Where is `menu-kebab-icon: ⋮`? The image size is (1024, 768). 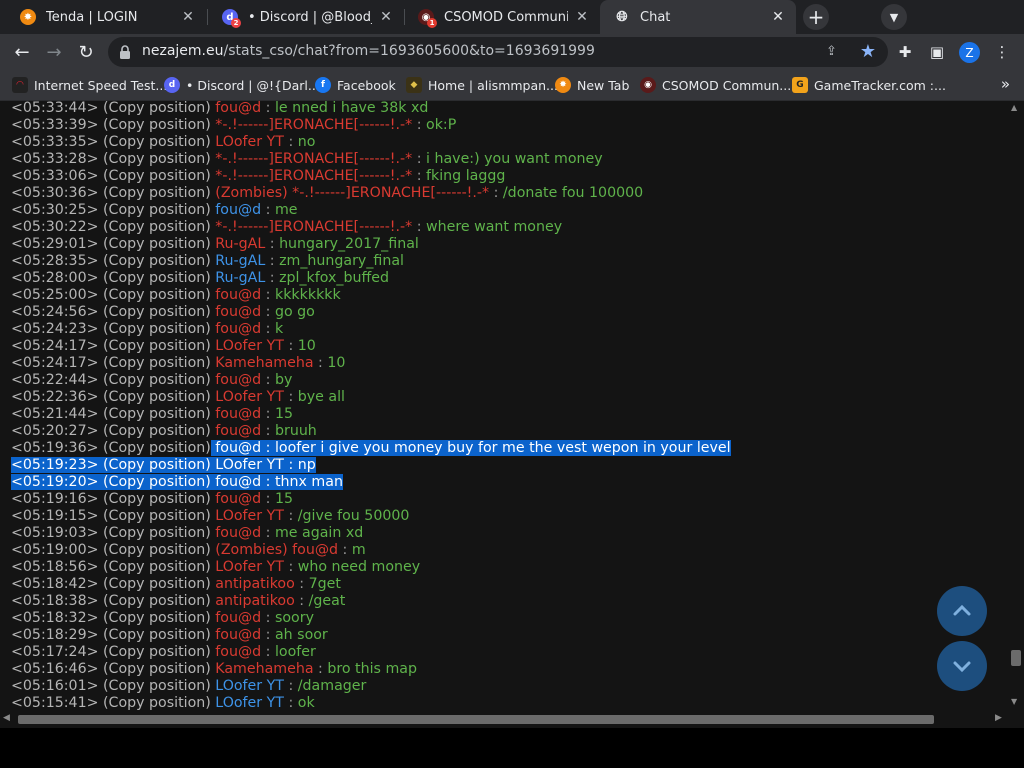 menu-kebab-icon: ⋮ is located at coordinates (1002, 52).